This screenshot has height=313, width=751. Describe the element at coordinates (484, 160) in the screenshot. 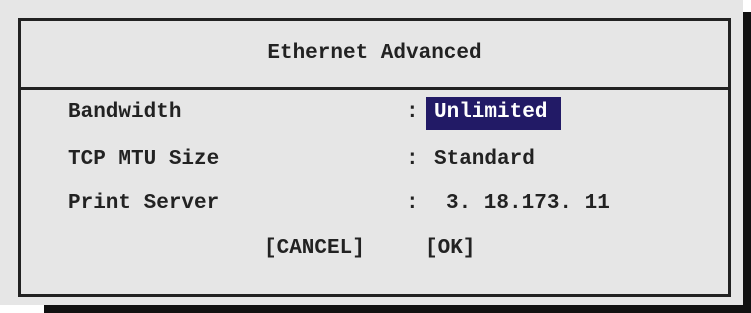

I see `tcp-mtu-size-selector: Standard` at that location.